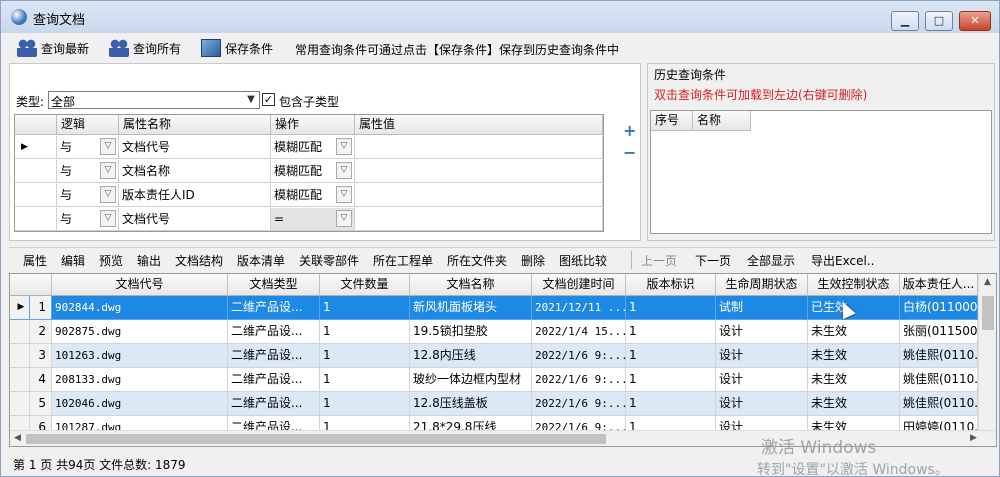 The height and width of the screenshot is (477, 1000). I want to click on history-grid: 序号 名称, so click(821, 172).